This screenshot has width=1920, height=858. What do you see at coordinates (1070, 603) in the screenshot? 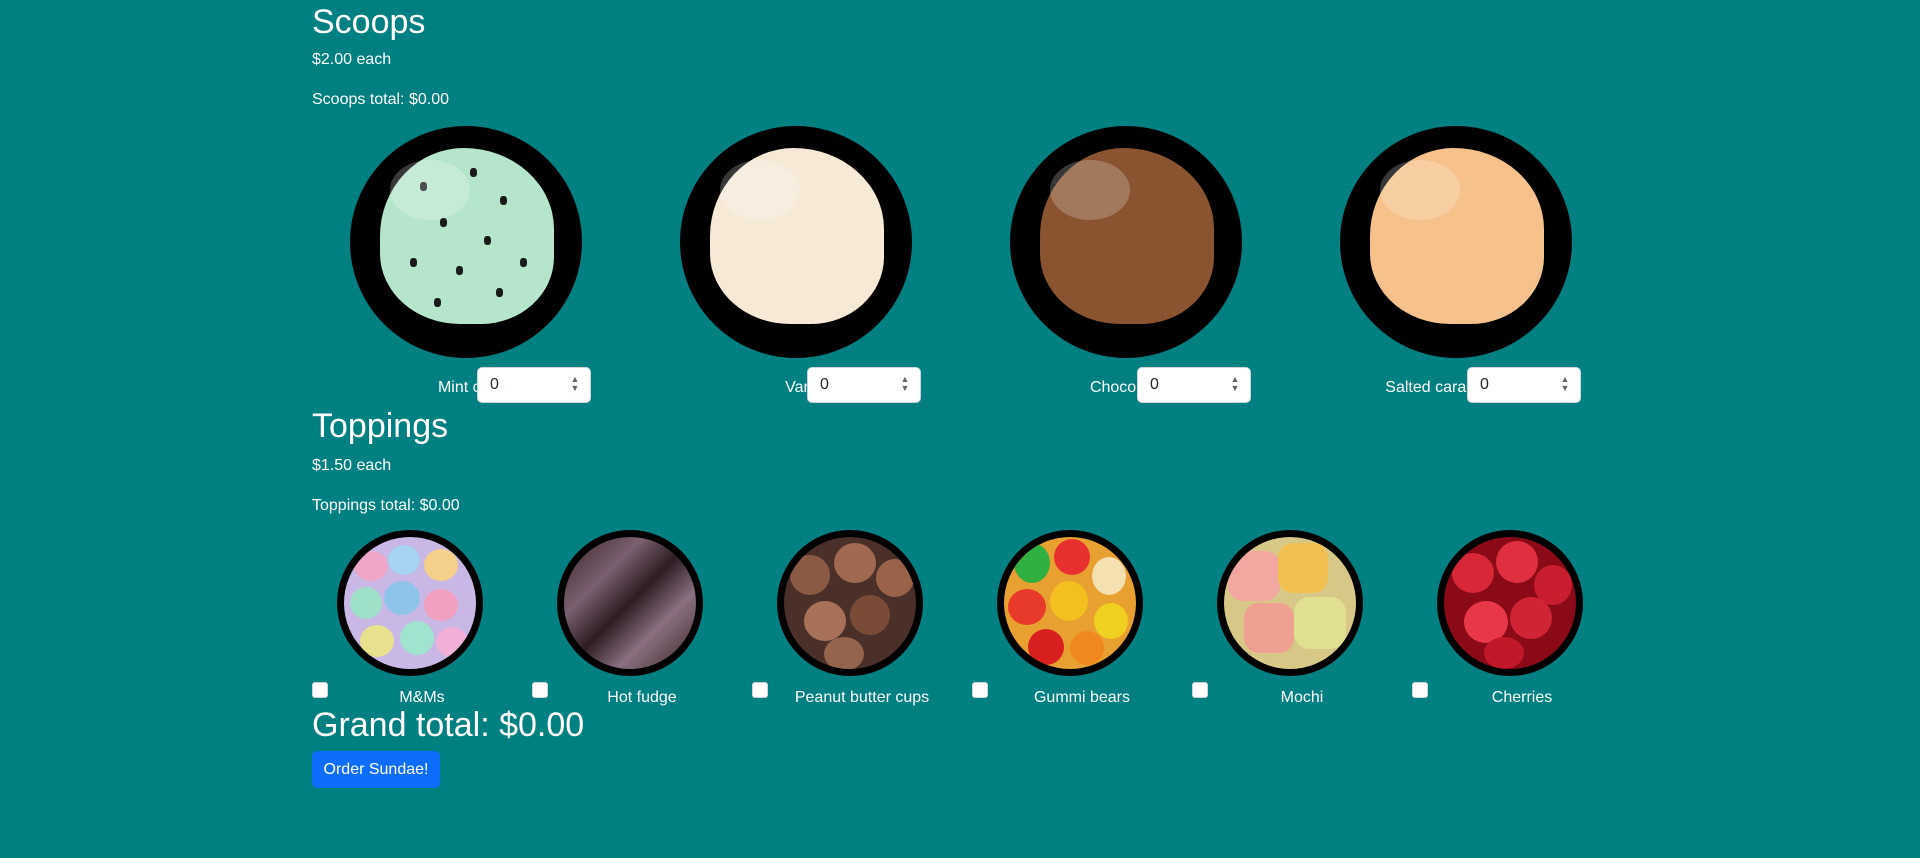
I see `gummi-bears-image` at bounding box center [1070, 603].